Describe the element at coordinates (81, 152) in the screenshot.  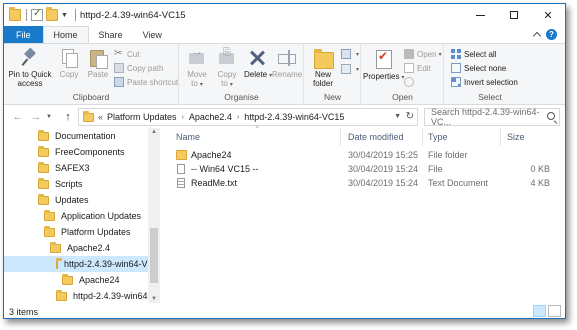
I see `nav-item-freecomponents: FreeComponents` at that location.